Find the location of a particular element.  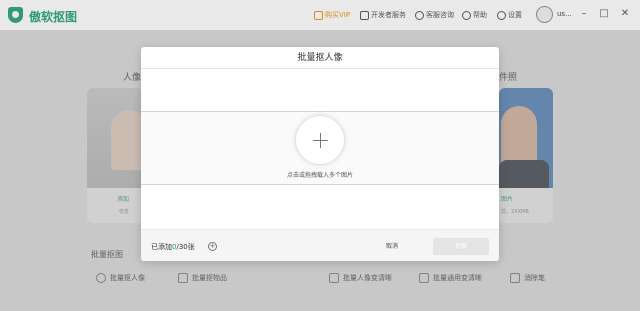

avatar is located at coordinates (544, 14).